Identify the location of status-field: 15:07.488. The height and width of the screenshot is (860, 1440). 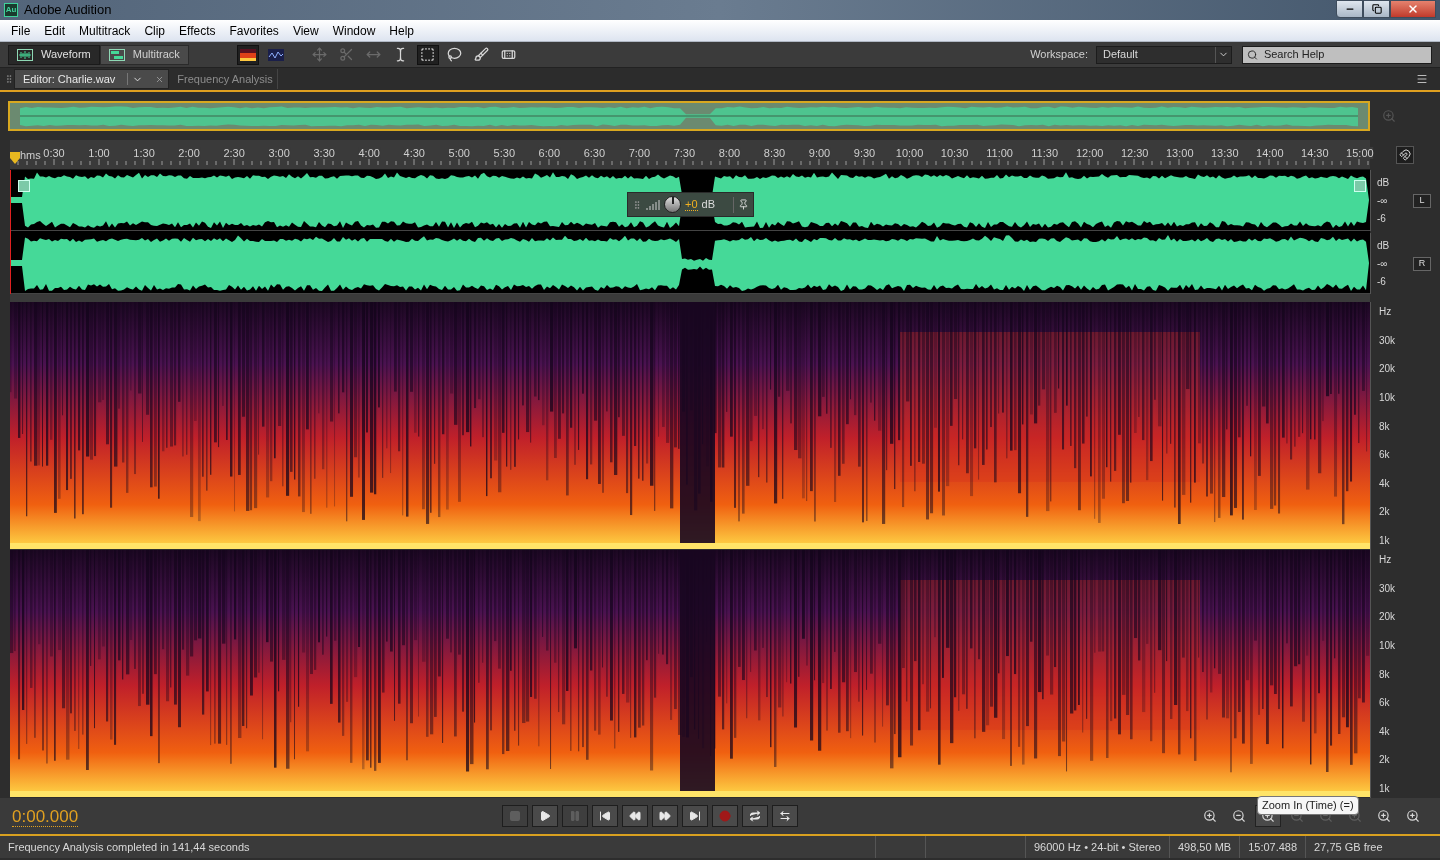
(1272, 847).